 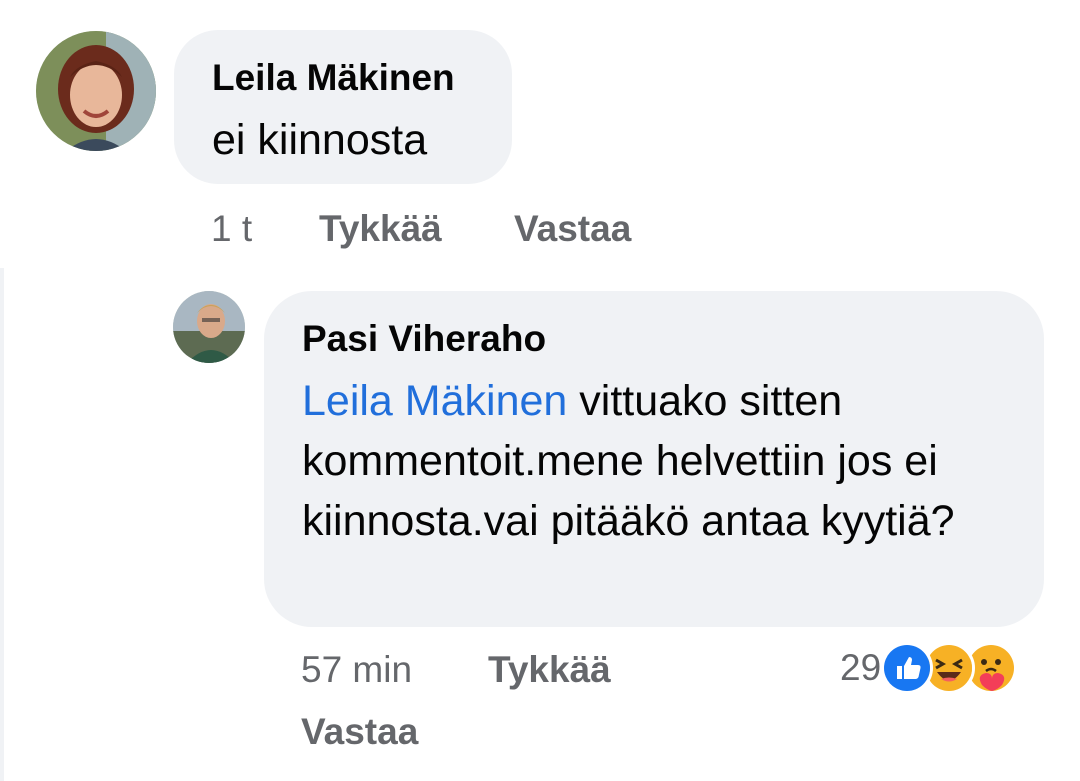 I want to click on comment-bubble: Leila Mäkinen ei kiinnosta, so click(x=343, y=107).